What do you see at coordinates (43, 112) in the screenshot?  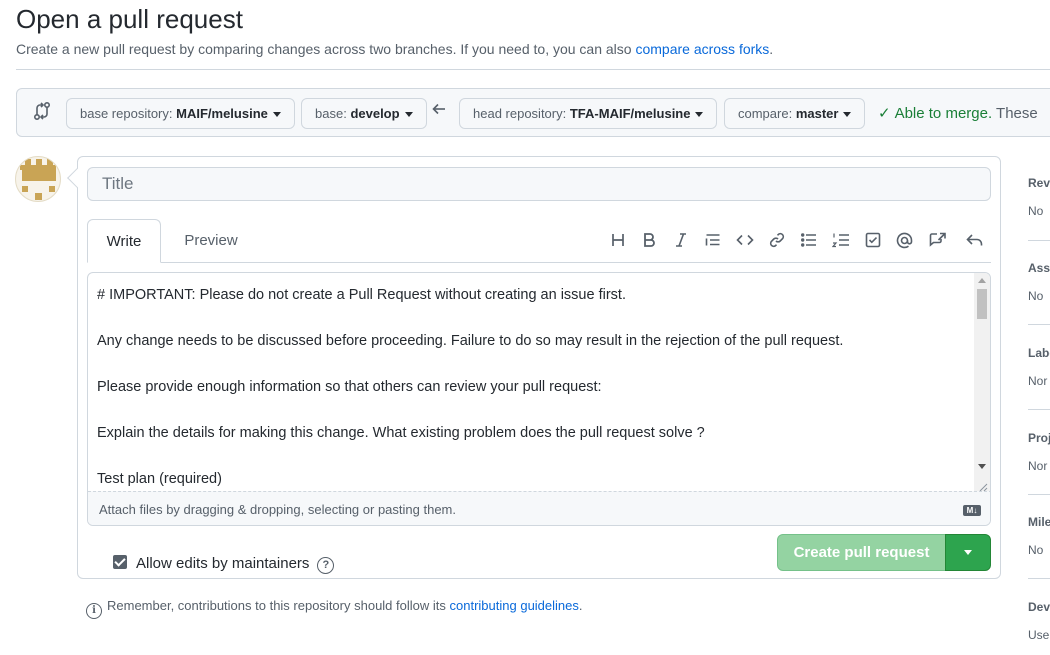 I see `git-compare-icon` at bounding box center [43, 112].